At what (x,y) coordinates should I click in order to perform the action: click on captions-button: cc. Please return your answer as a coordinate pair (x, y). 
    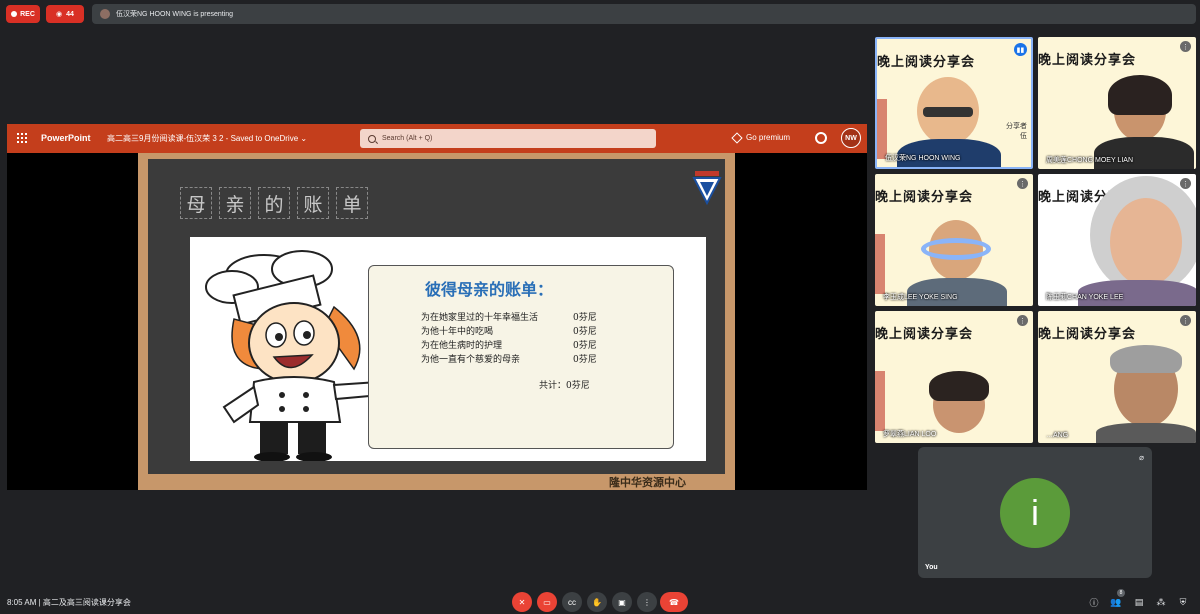
    Looking at the image, I should click on (572, 602).